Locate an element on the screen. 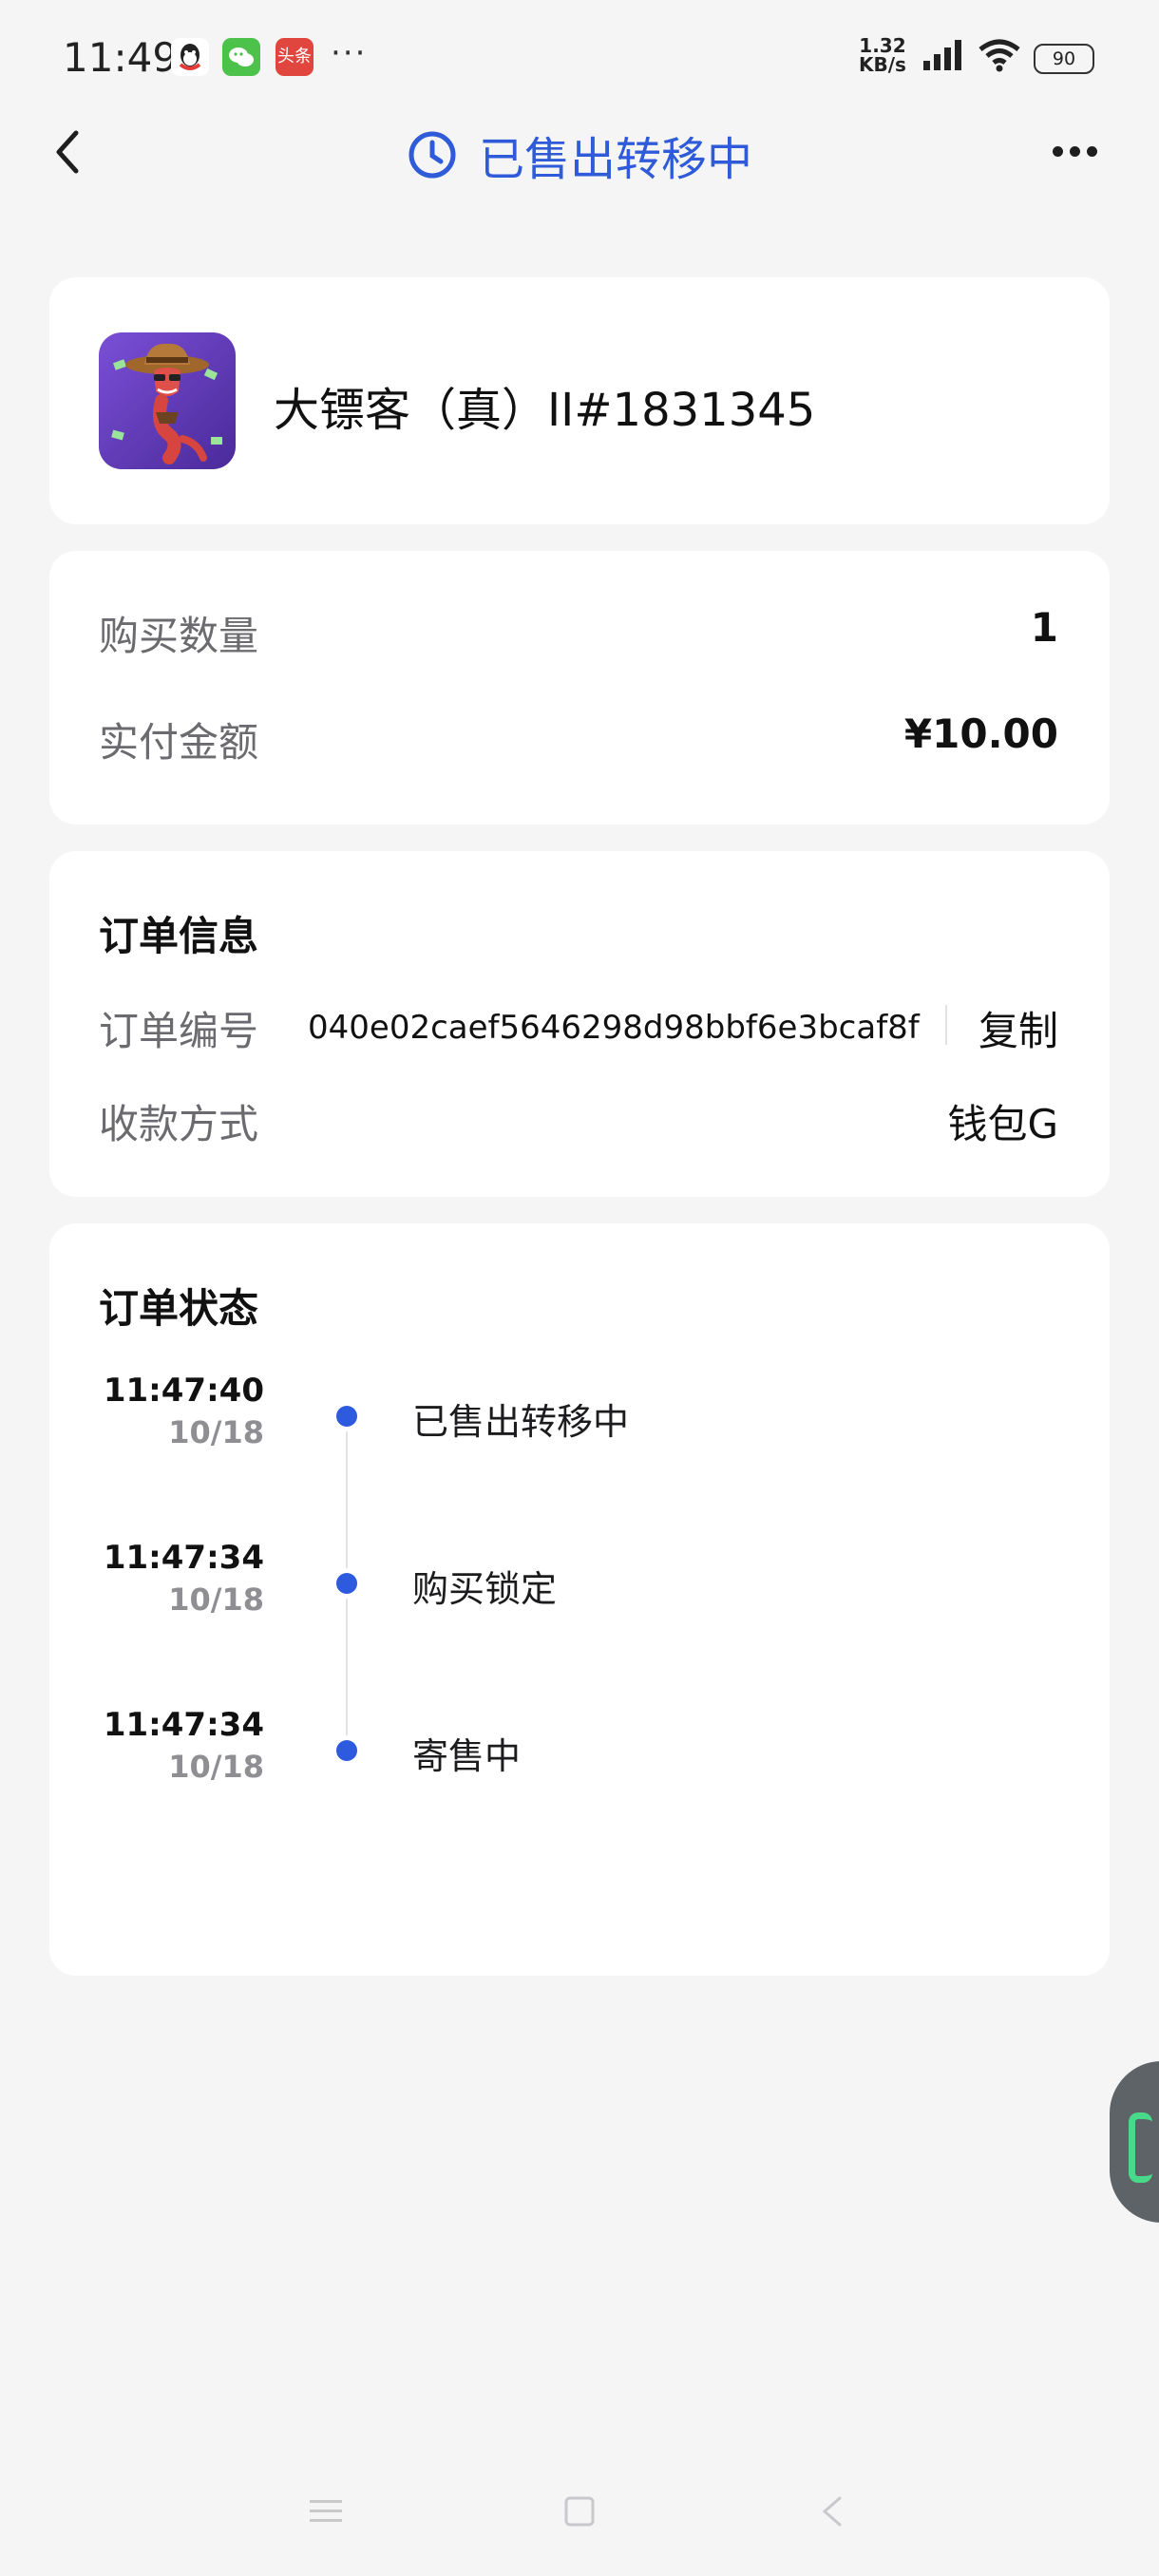  floating-assistant-button is located at coordinates (1134, 2142).